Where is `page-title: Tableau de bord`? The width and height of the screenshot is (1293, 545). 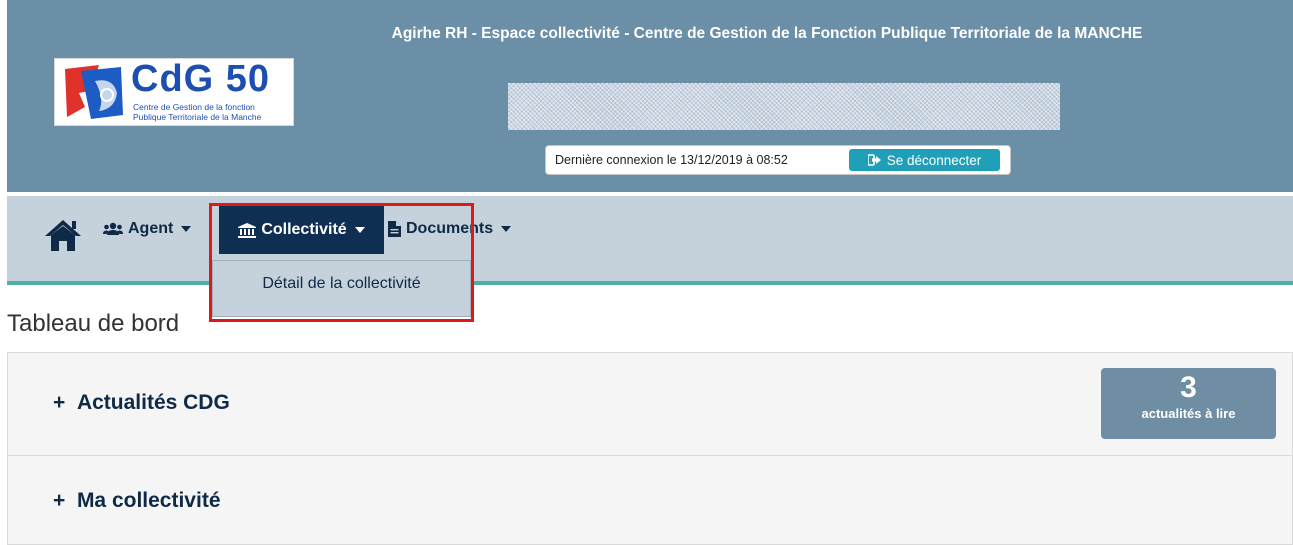
page-title: Tableau de bord is located at coordinates (93, 323).